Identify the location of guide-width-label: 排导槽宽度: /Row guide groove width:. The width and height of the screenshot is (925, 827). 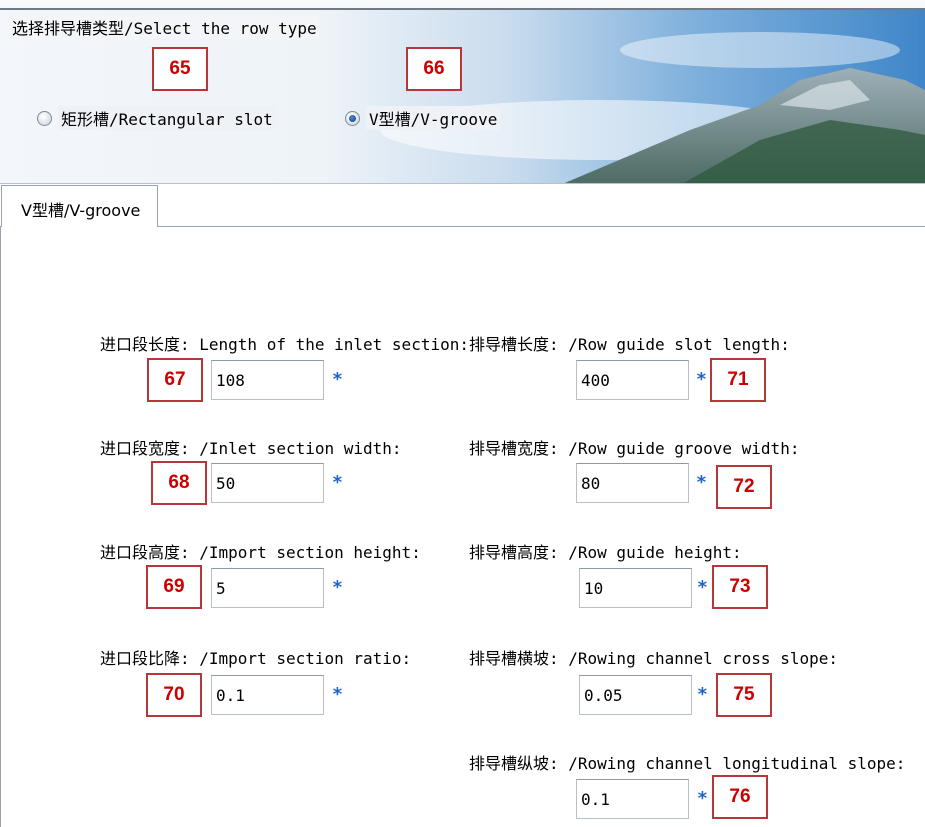
(634, 448).